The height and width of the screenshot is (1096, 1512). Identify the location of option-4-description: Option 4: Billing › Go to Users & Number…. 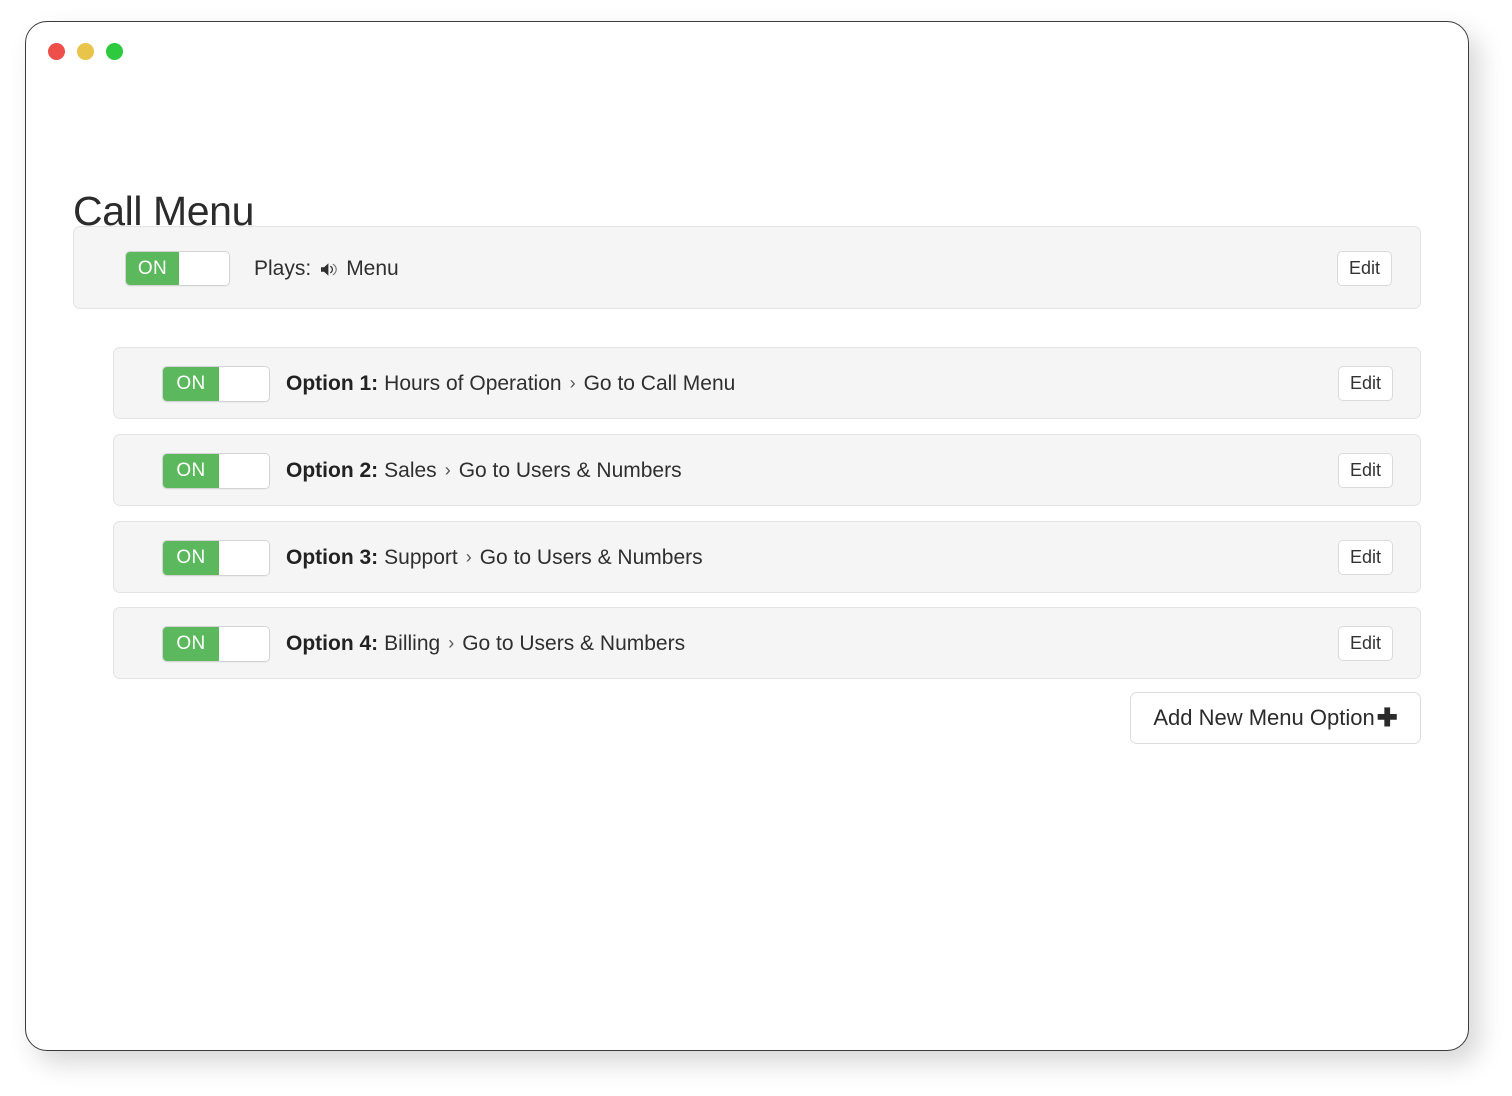
(485, 644).